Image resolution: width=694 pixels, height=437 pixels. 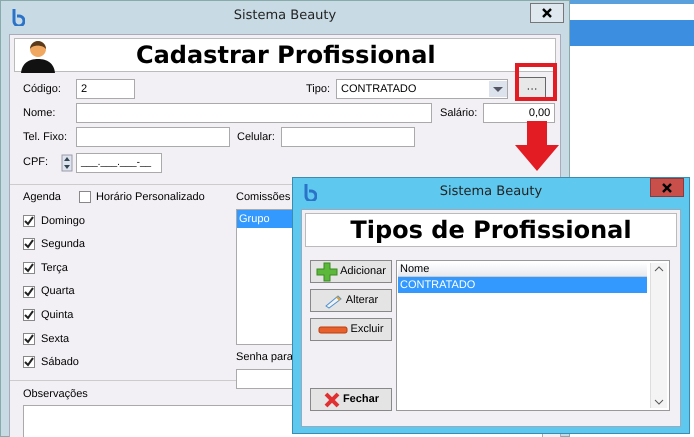 What do you see at coordinates (459, 113) in the screenshot?
I see `field-label: Salário:` at bounding box center [459, 113].